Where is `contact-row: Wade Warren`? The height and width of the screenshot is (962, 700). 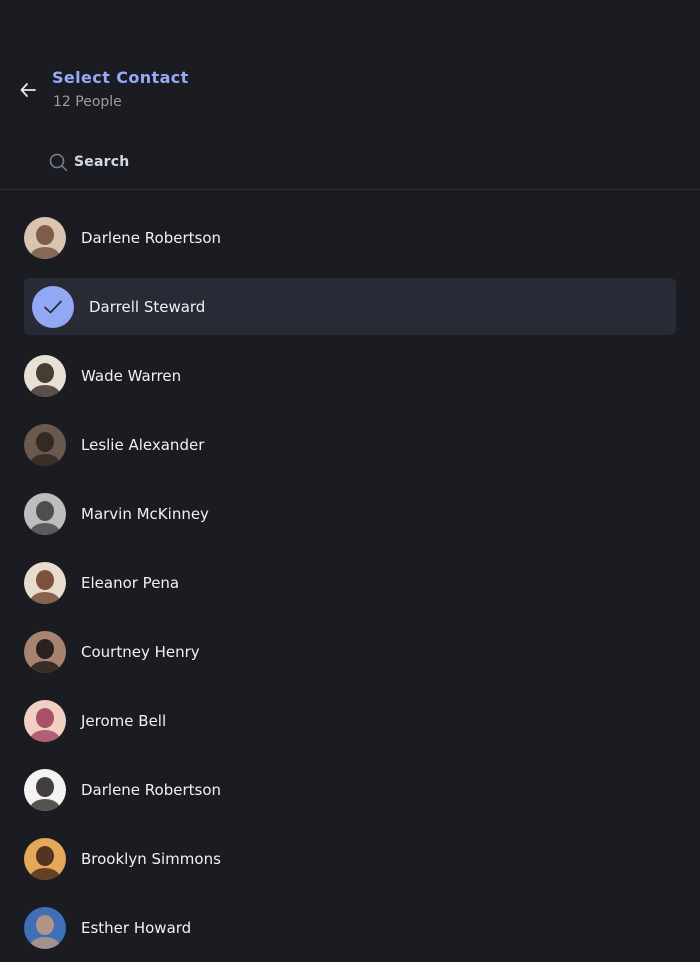 contact-row: Wade Warren is located at coordinates (350, 375).